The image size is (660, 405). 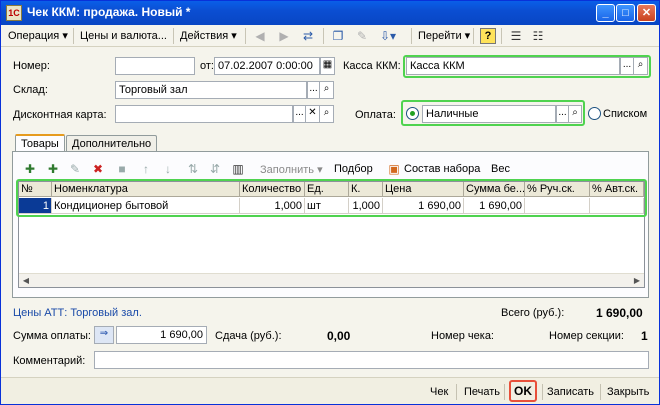 What do you see at coordinates (394, 169) in the screenshot?
I see `kit-icon: ▣` at bounding box center [394, 169].